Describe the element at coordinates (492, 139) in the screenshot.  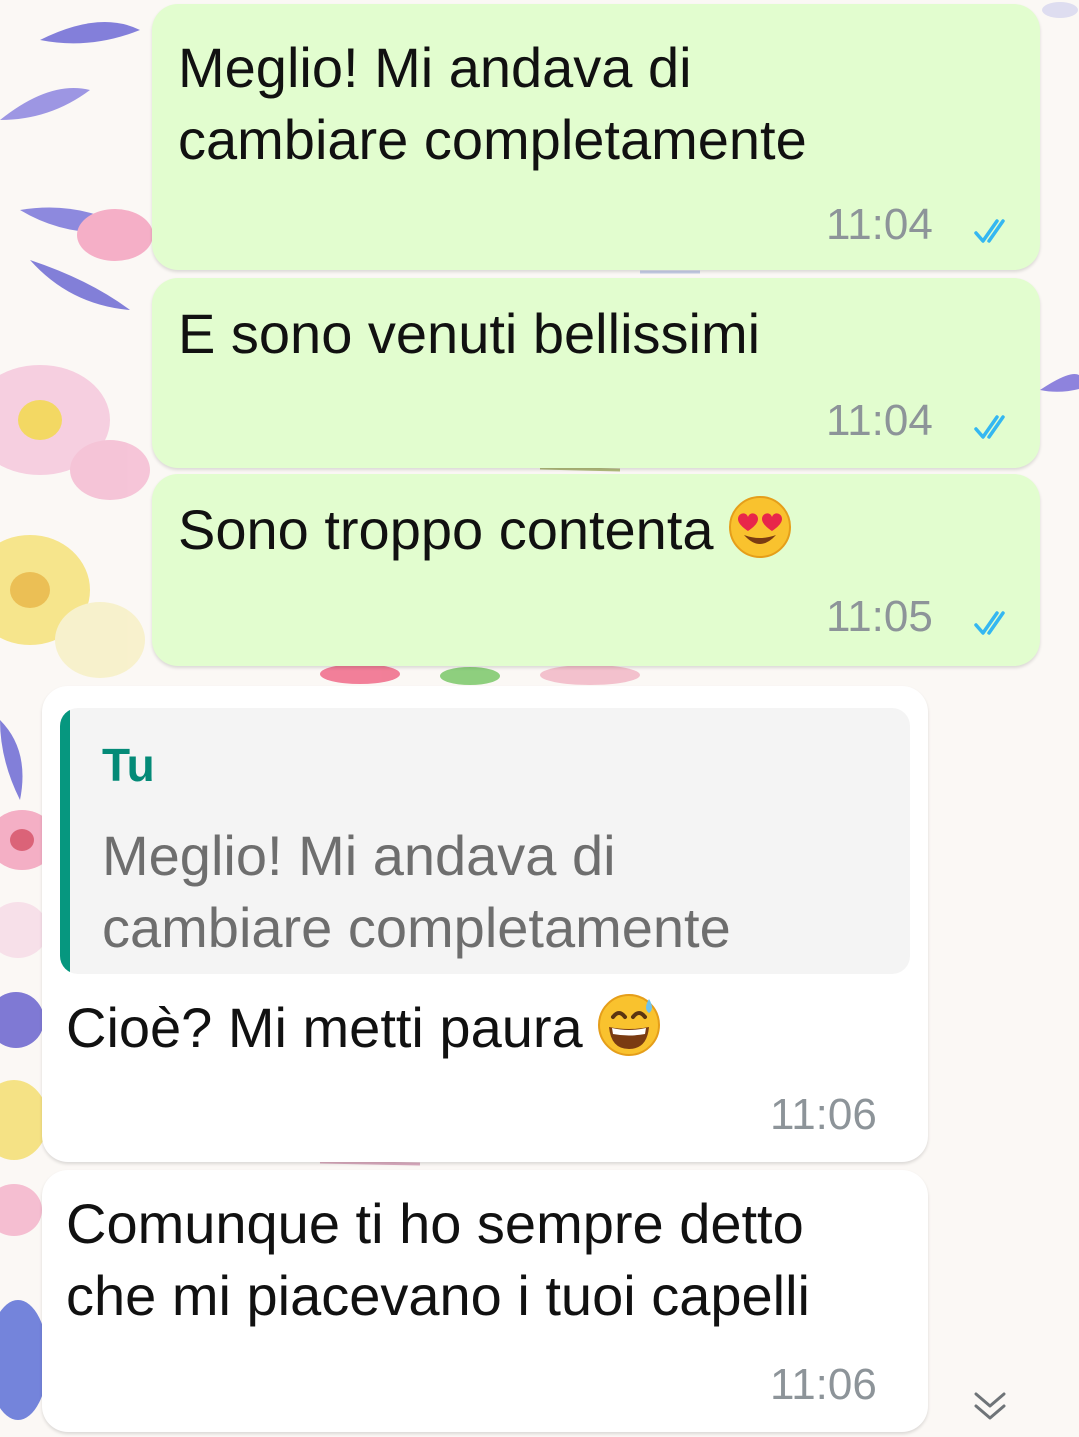
I see `message-text-line: cambiare completamente` at that location.